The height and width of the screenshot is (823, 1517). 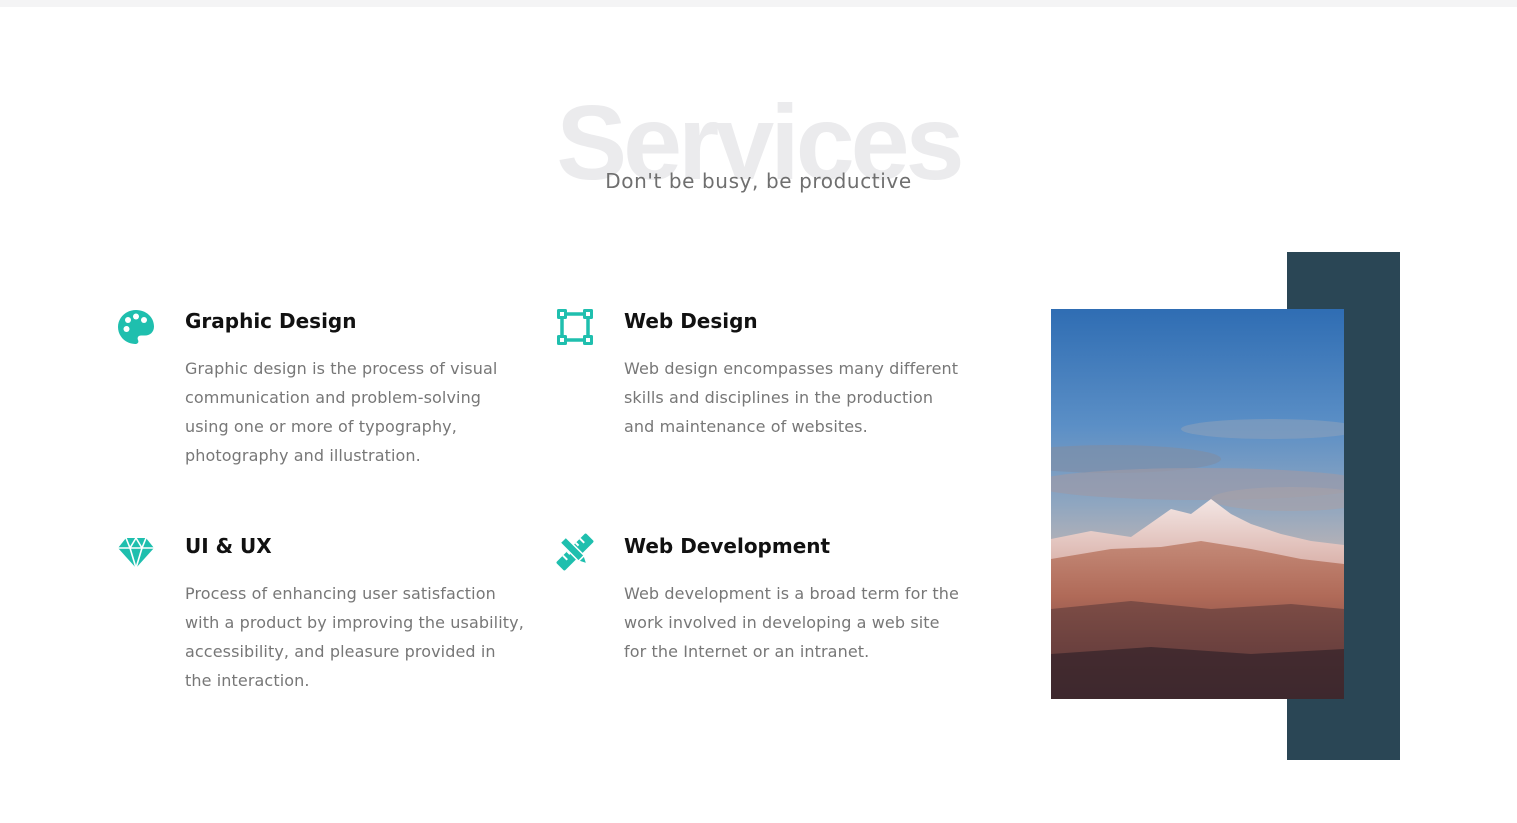 What do you see at coordinates (136, 552) in the screenshot?
I see `gem-icon` at bounding box center [136, 552].